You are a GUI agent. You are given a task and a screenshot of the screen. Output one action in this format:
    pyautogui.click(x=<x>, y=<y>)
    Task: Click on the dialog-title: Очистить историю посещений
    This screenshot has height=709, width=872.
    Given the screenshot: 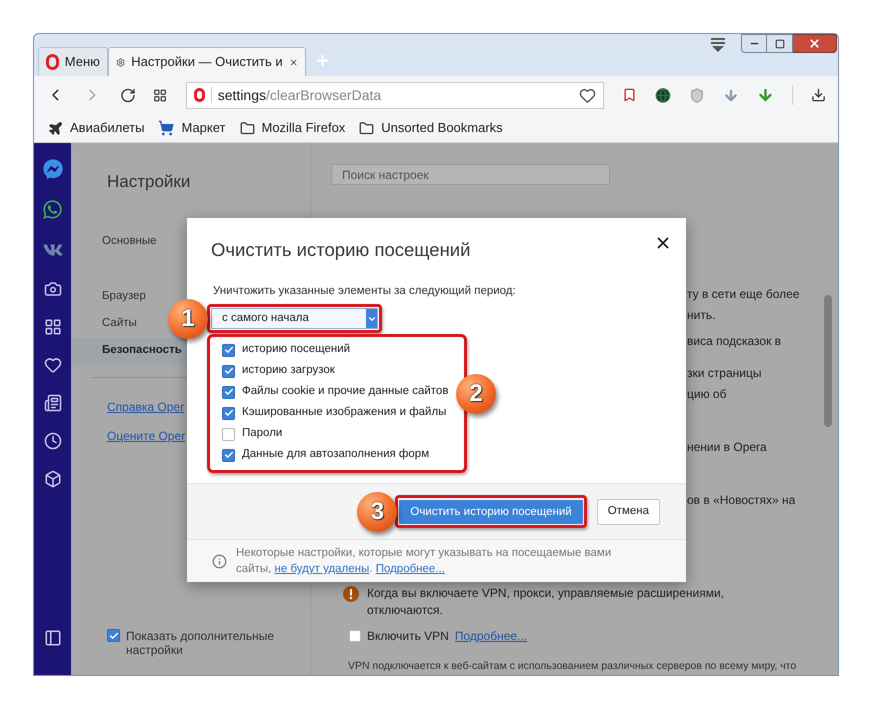 What is the action you would take?
    pyautogui.click(x=340, y=250)
    